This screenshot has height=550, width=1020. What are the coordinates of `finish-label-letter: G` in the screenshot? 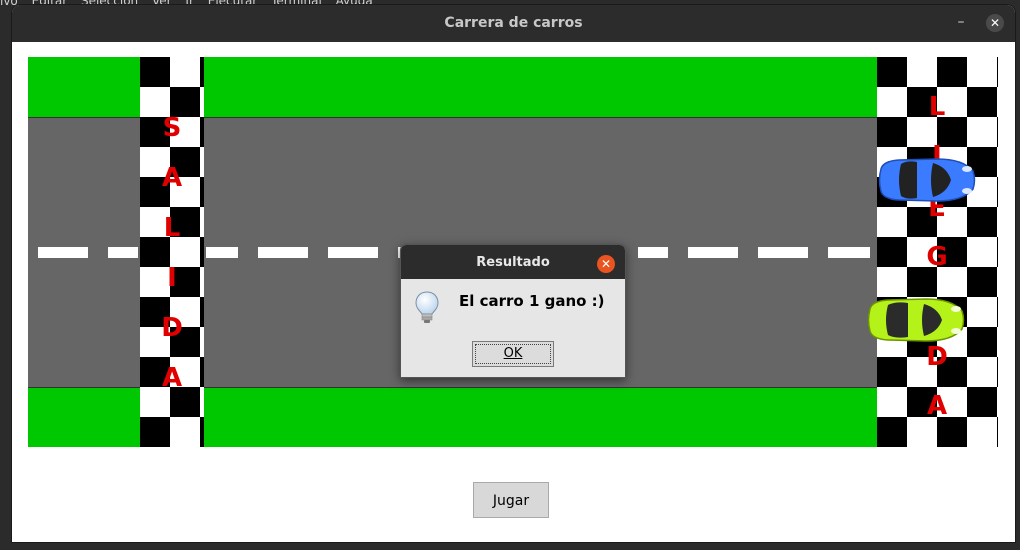 It's located at (937, 257).